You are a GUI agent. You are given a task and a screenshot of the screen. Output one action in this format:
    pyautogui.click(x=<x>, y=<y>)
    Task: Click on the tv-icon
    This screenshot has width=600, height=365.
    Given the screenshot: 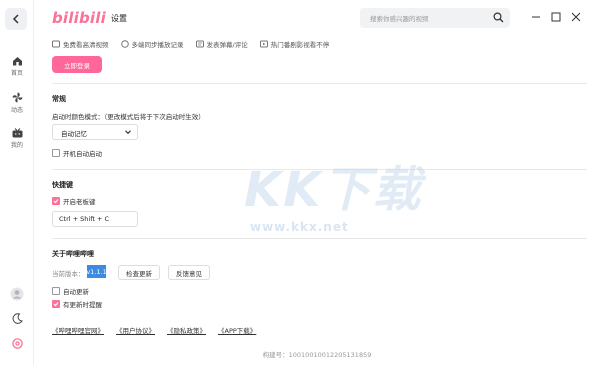 What is the action you would take?
    pyautogui.click(x=17, y=133)
    